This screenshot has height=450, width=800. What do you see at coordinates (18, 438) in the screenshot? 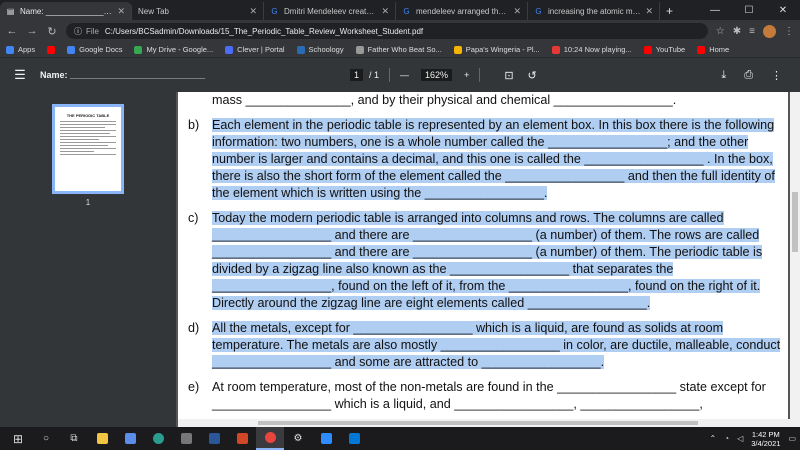
I see `windows-start-icon: ⊞` at bounding box center [18, 438].